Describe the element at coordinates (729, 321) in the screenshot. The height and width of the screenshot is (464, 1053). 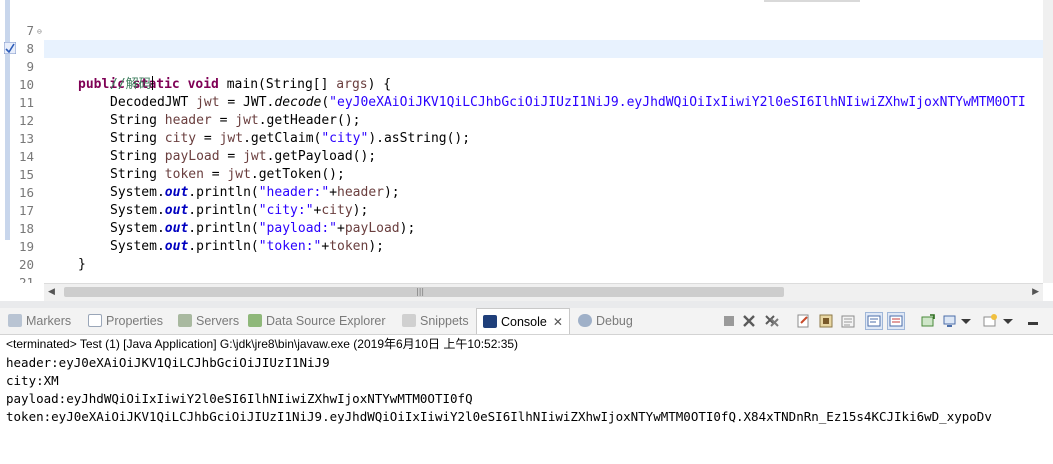
I see `terminate-icon` at that location.